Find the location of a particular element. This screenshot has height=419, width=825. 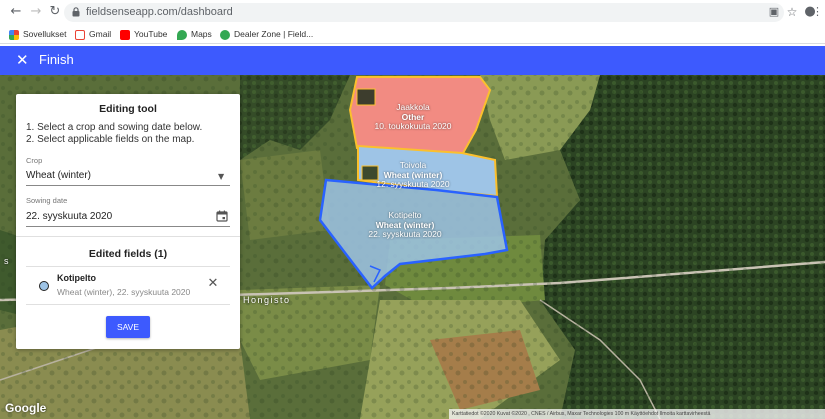

calendar-icon is located at coordinates (222, 216).